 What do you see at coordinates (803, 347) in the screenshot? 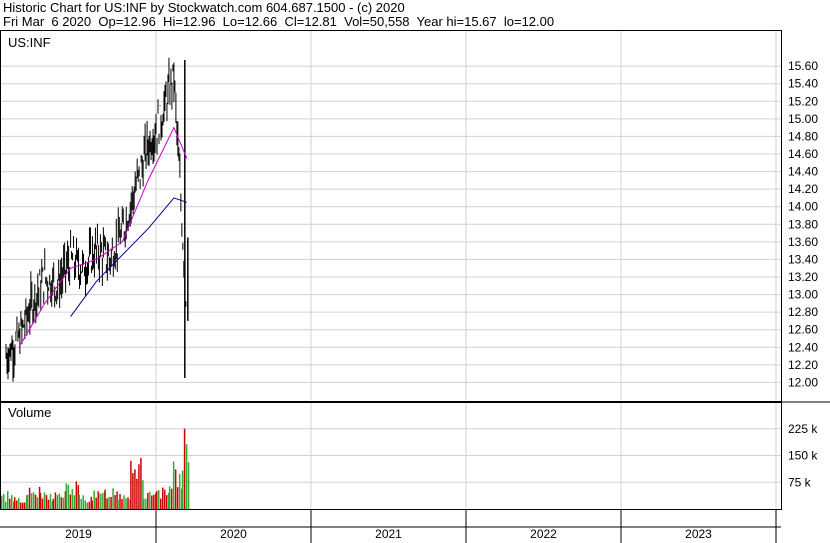
I see `price-tick-label: 12.40` at bounding box center [803, 347].